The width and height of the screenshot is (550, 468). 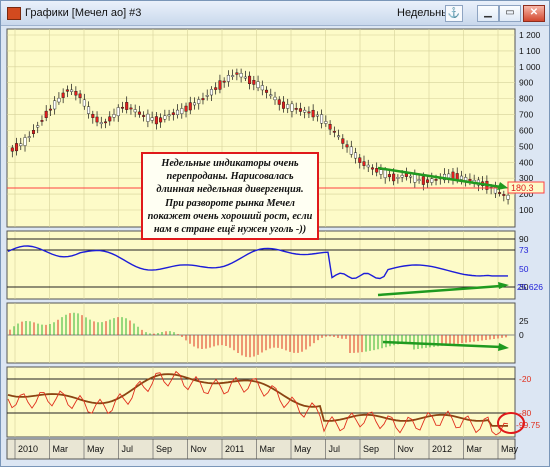 What do you see at coordinates (526, 210) in the screenshot?
I see `main-y-tick-label: 100` at bounding box center [526, 210].